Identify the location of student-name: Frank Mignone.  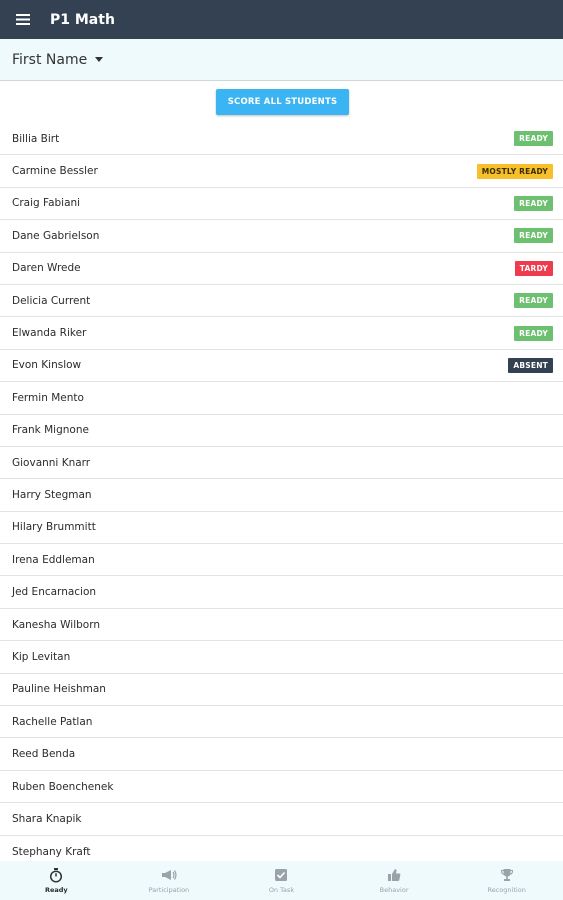
(50, 430).